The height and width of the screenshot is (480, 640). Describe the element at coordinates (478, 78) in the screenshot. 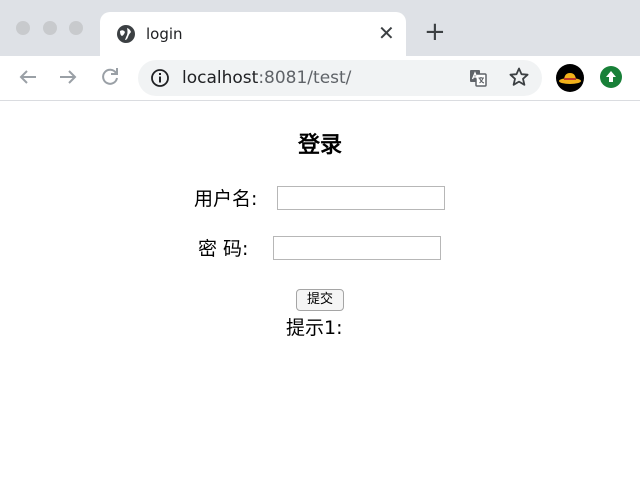

I see `translate-icon` at that location.